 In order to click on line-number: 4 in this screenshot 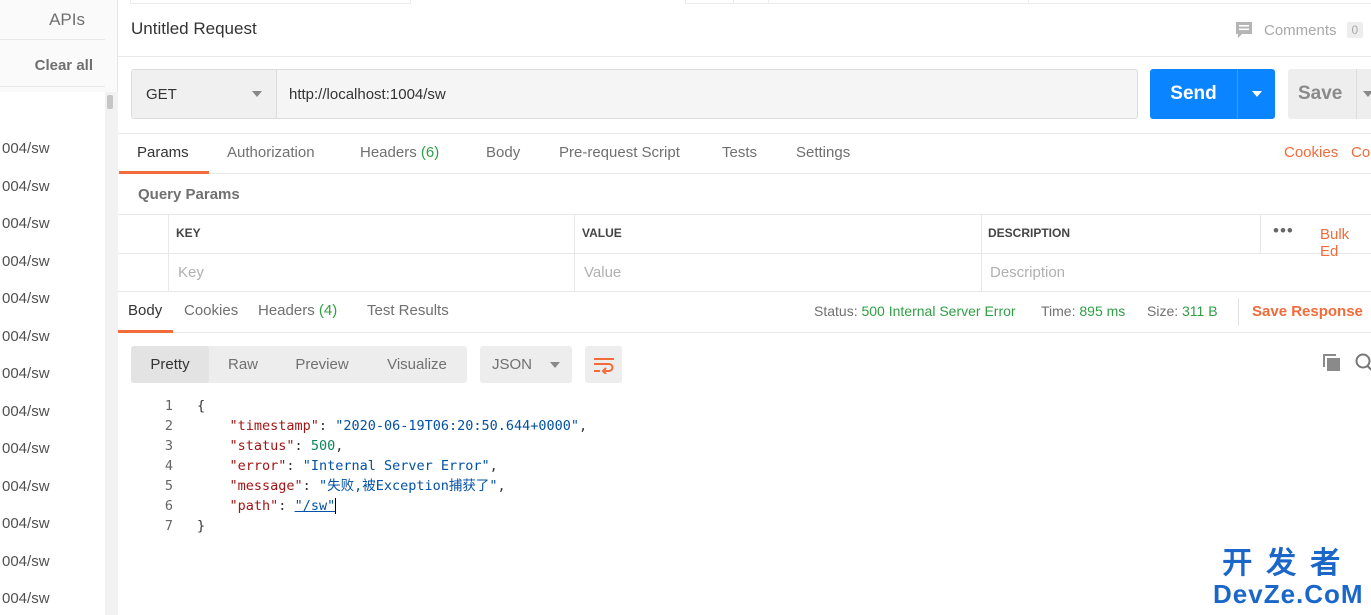, I will do `click(168, 466)`.